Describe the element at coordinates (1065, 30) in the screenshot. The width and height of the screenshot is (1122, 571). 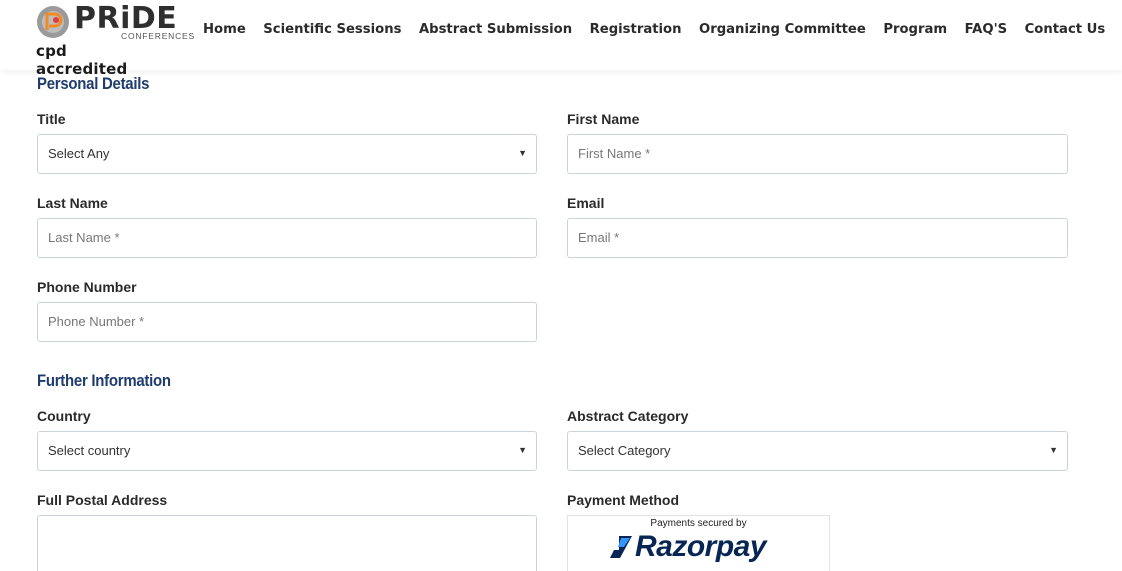
I see `nav-contact-us: Contact Us` at that location.